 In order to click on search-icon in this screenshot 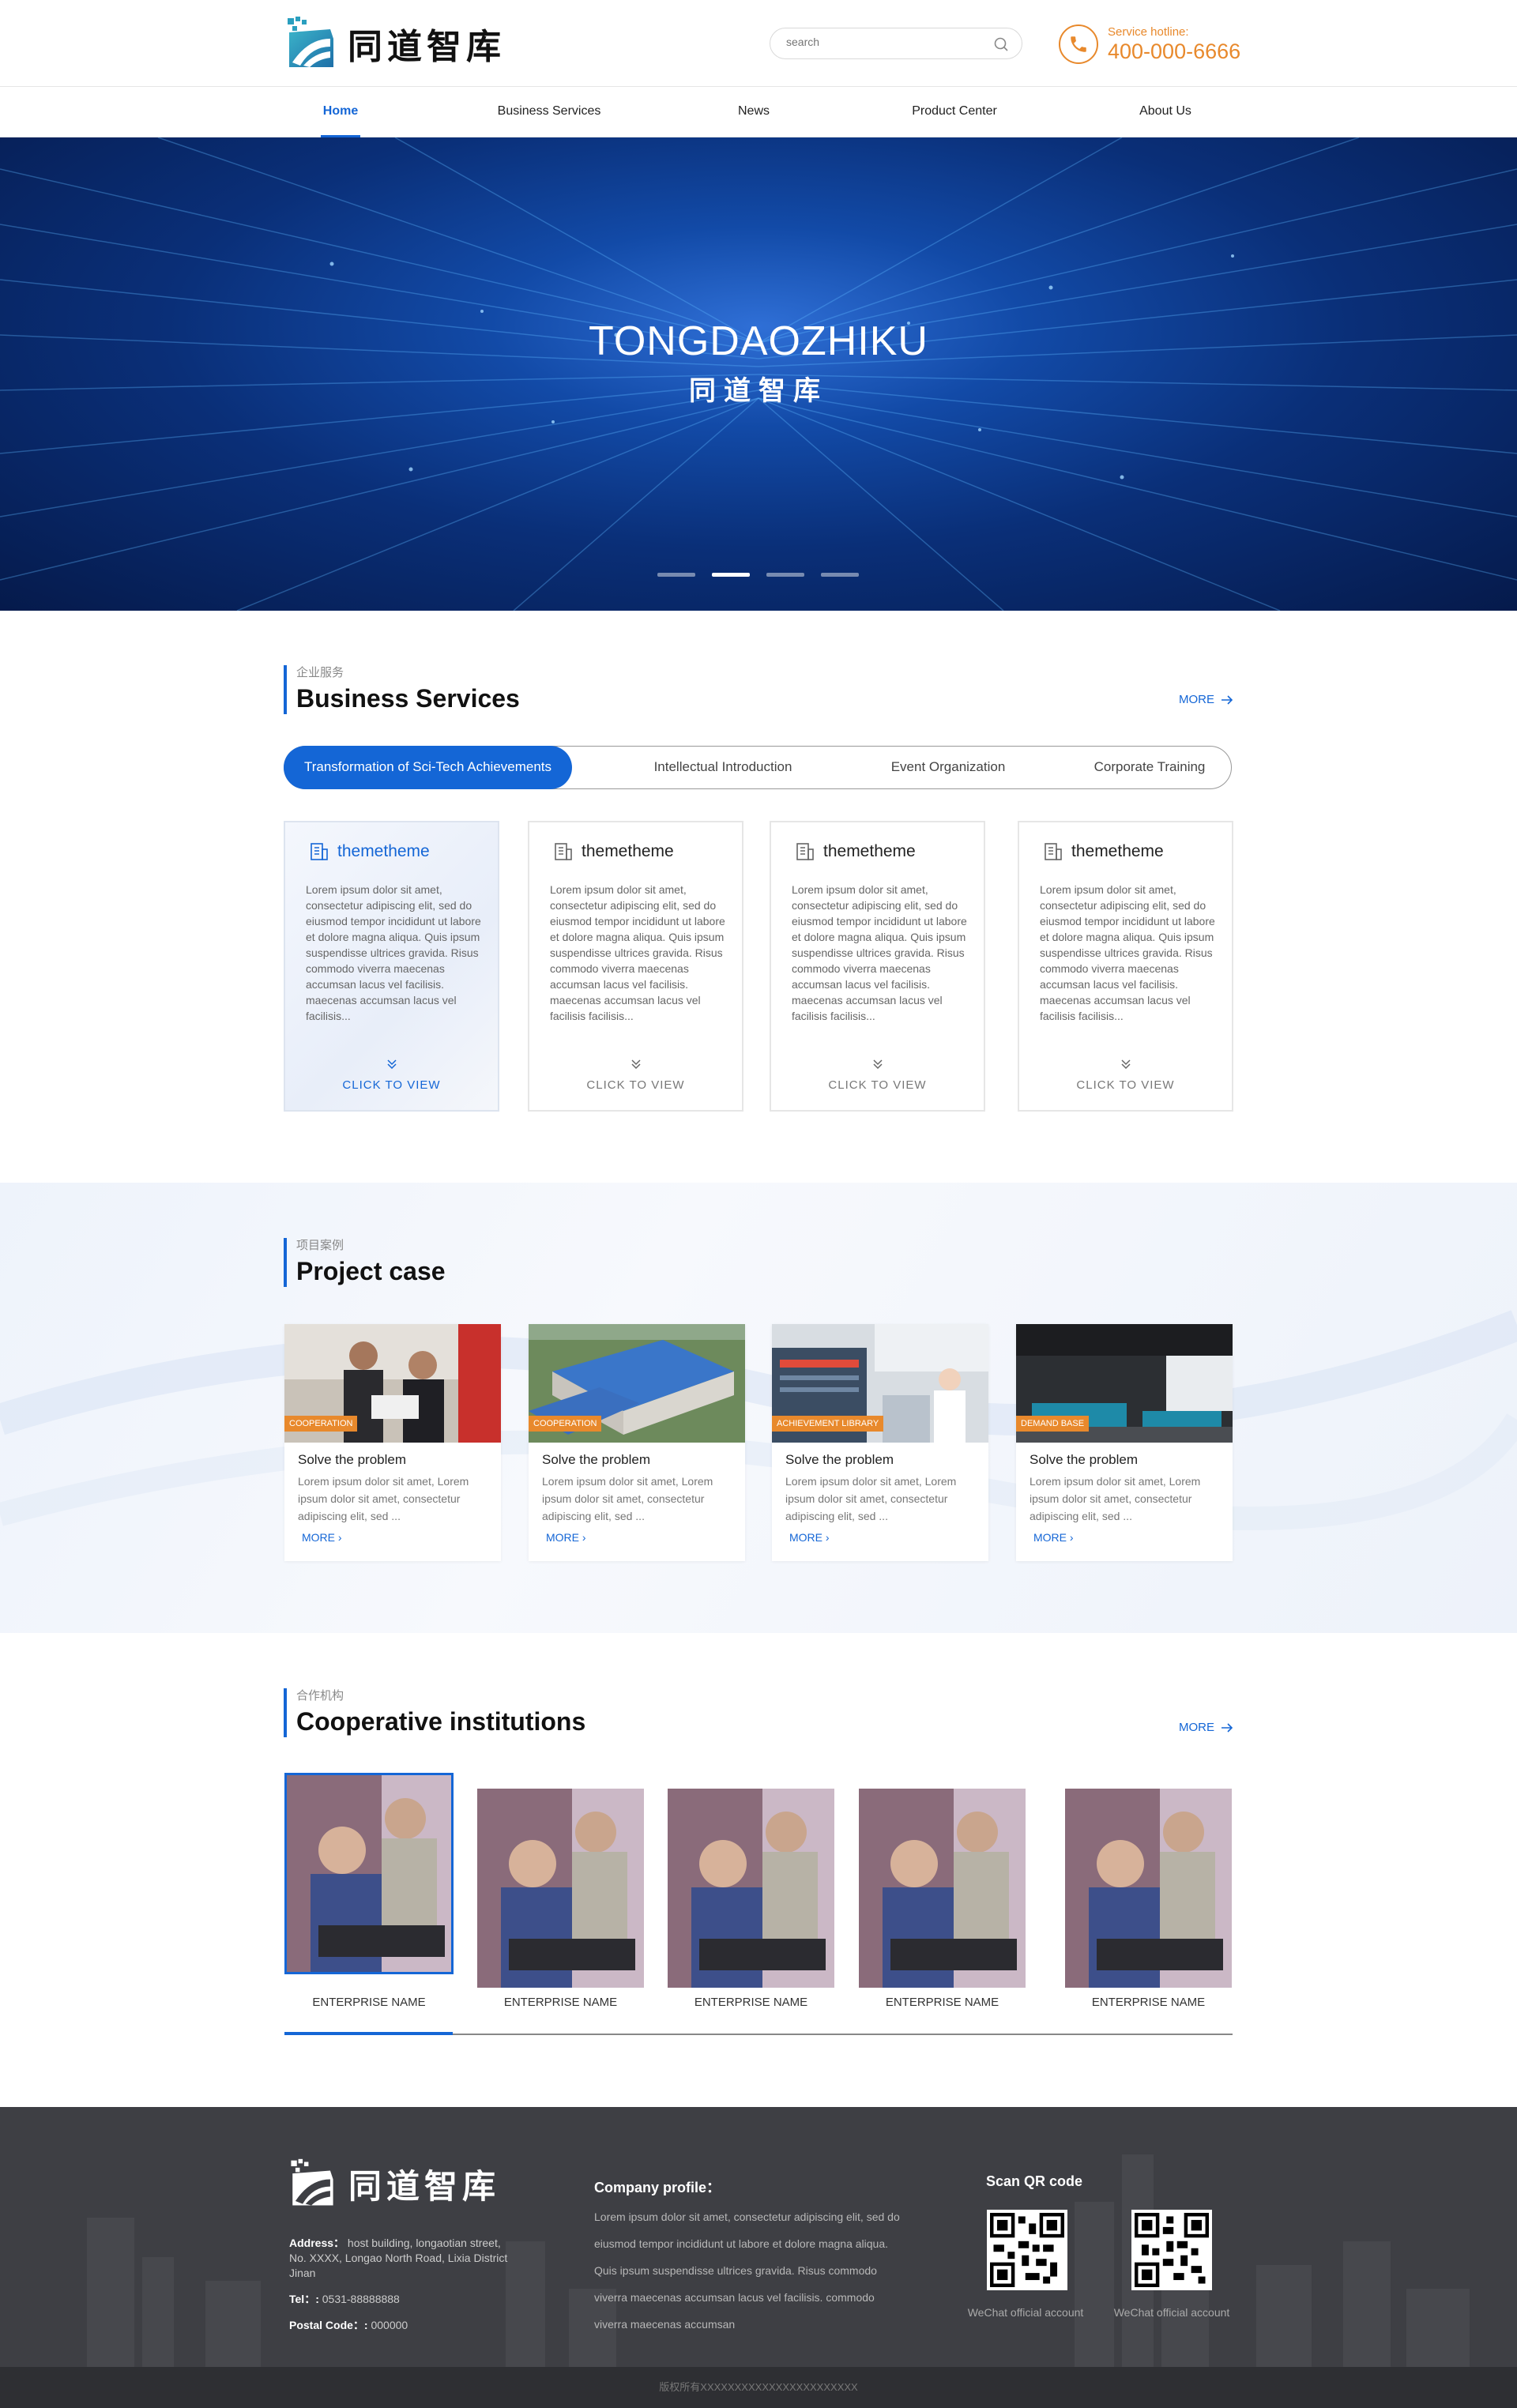, I will do `click(1001, 44)`.